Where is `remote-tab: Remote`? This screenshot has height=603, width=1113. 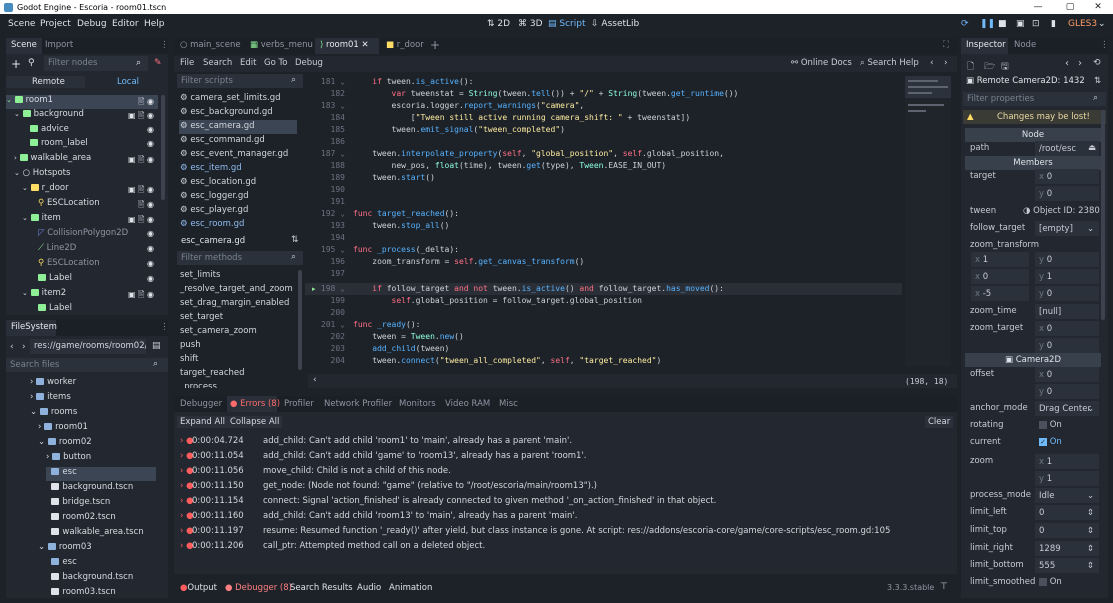
remote-tab: Remote is located at coordinates (48, 82).